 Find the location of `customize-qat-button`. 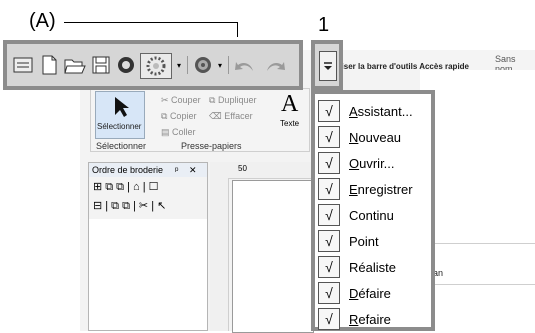

customize-qat-button is located at coordinates (328, 66).